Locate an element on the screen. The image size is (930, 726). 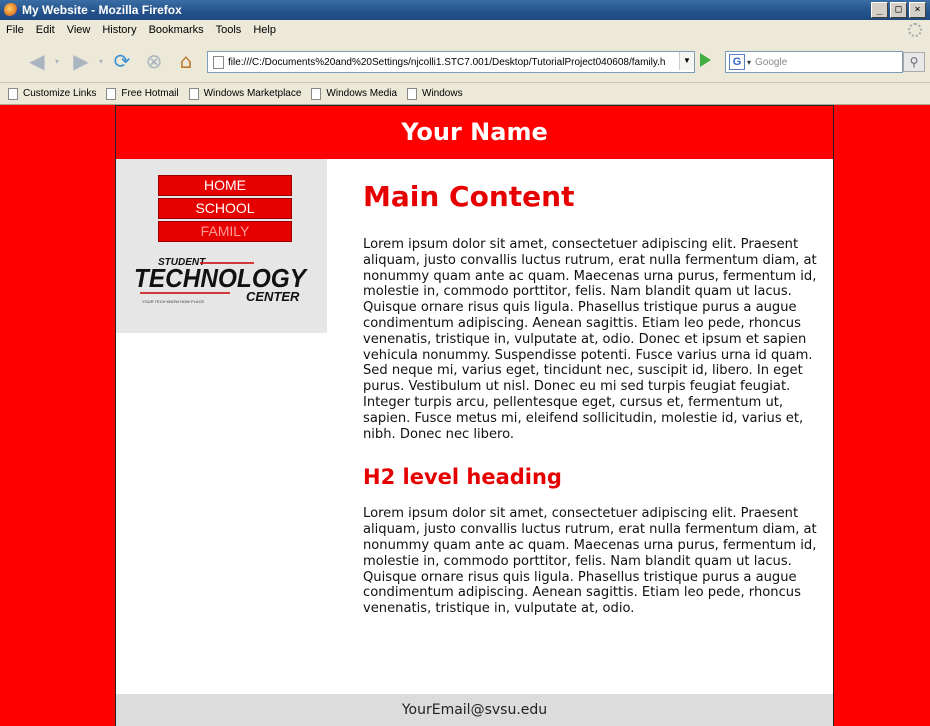
home-icon: ⌂ is located at coordinates (186, 61).